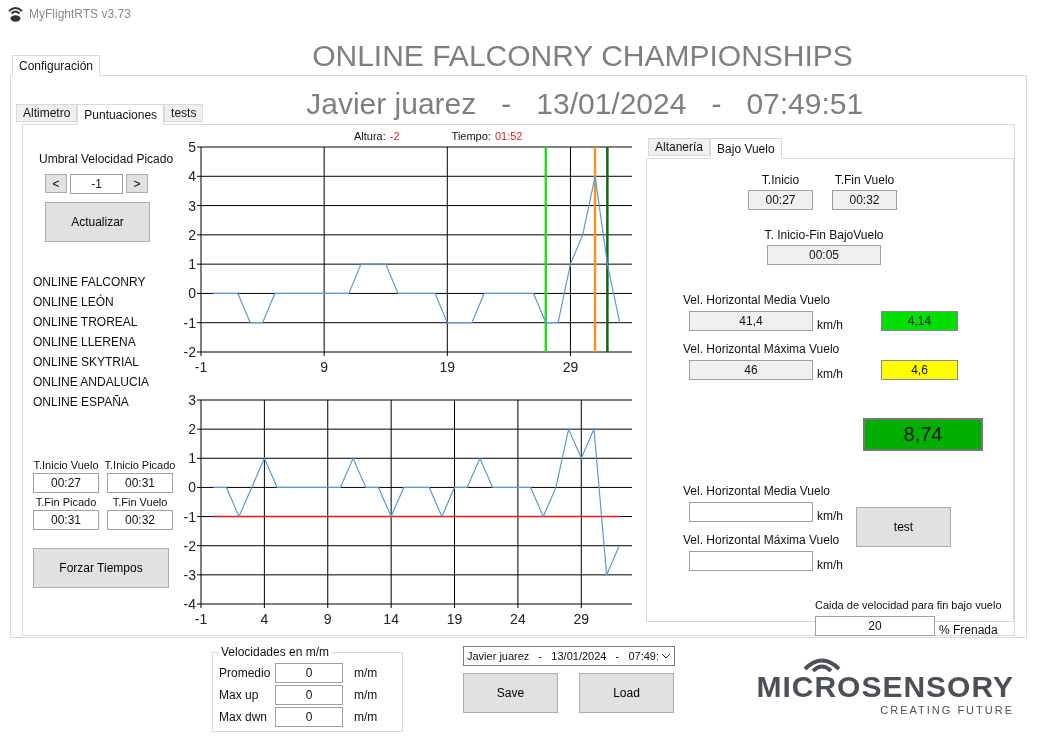 The height and width of the screenshot is (738, 1037). I want to click on tab: Puntuaciones, so click(121, 114).